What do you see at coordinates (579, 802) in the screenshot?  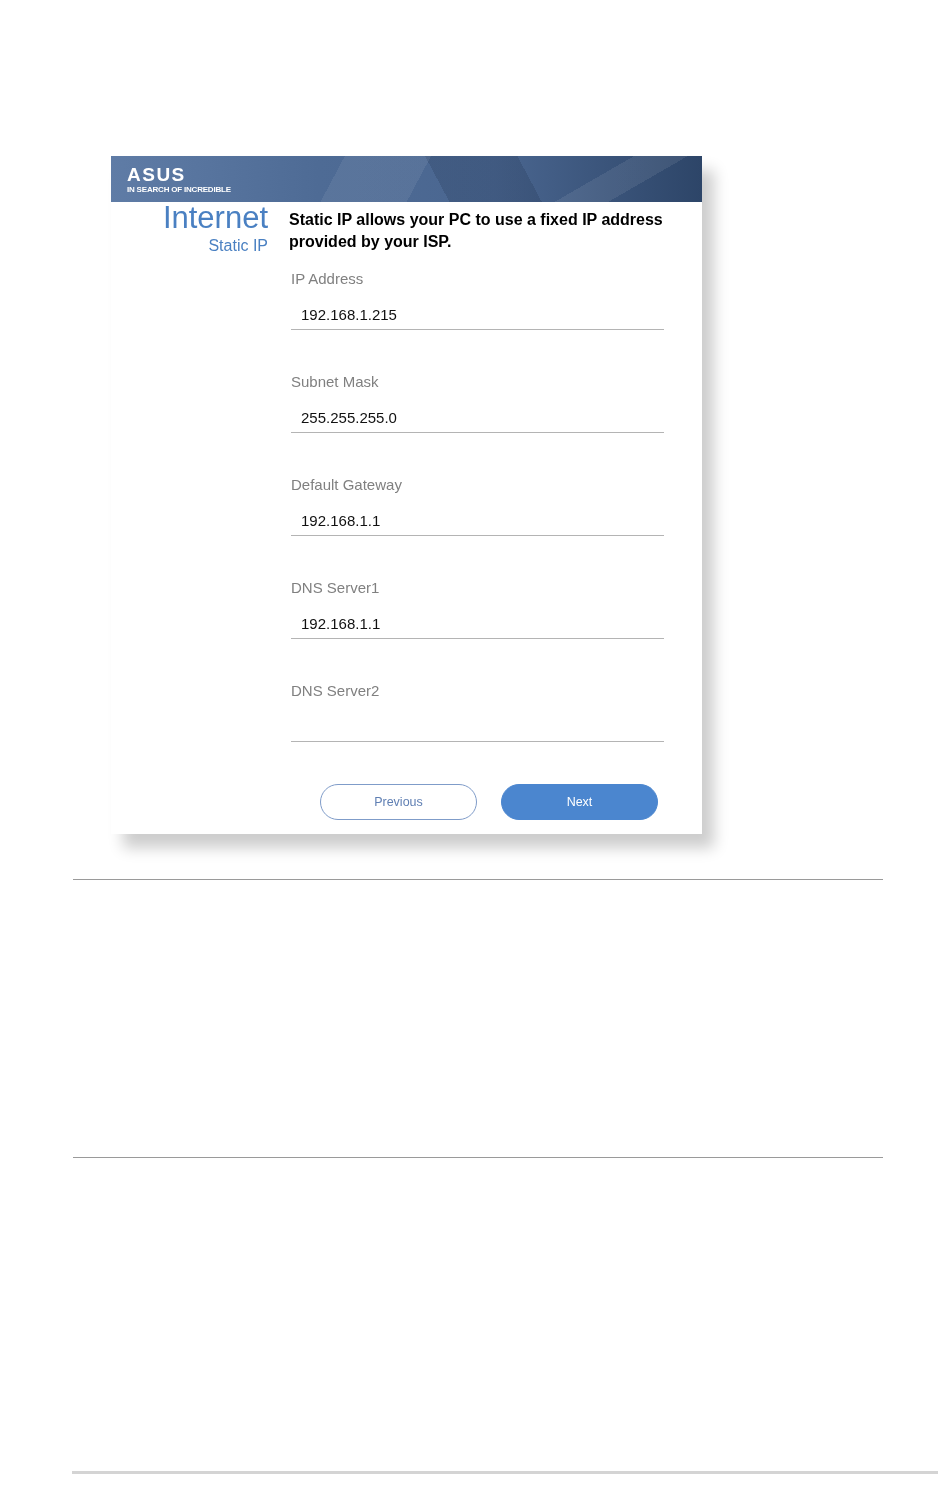 I see `next-button: Next` at bounding box center [579, 802].